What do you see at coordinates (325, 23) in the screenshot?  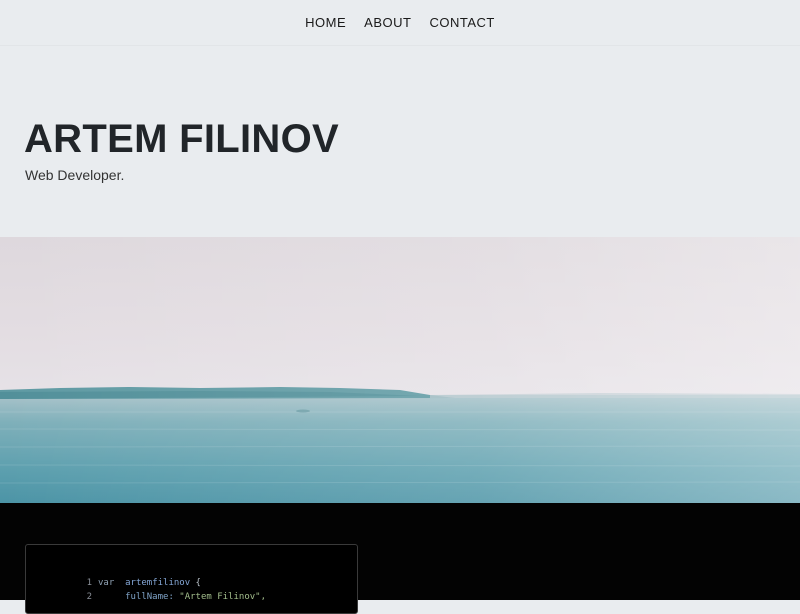 I see `nav-home-link: HOME` at bounding box center [325, 23].